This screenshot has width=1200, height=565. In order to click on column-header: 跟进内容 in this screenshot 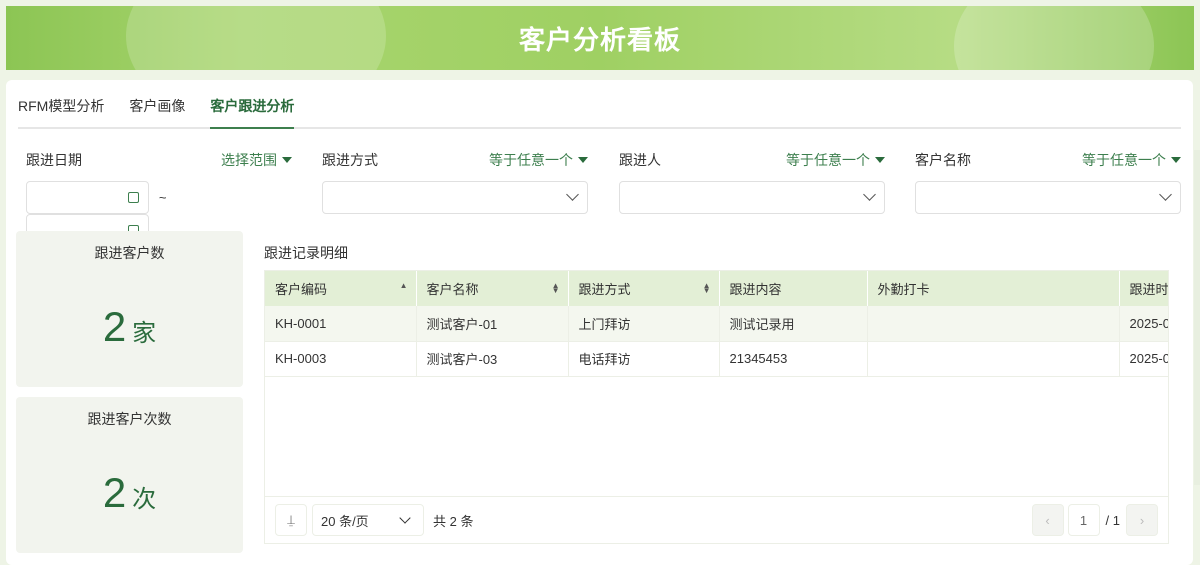, I will do `click(793, 288)`.